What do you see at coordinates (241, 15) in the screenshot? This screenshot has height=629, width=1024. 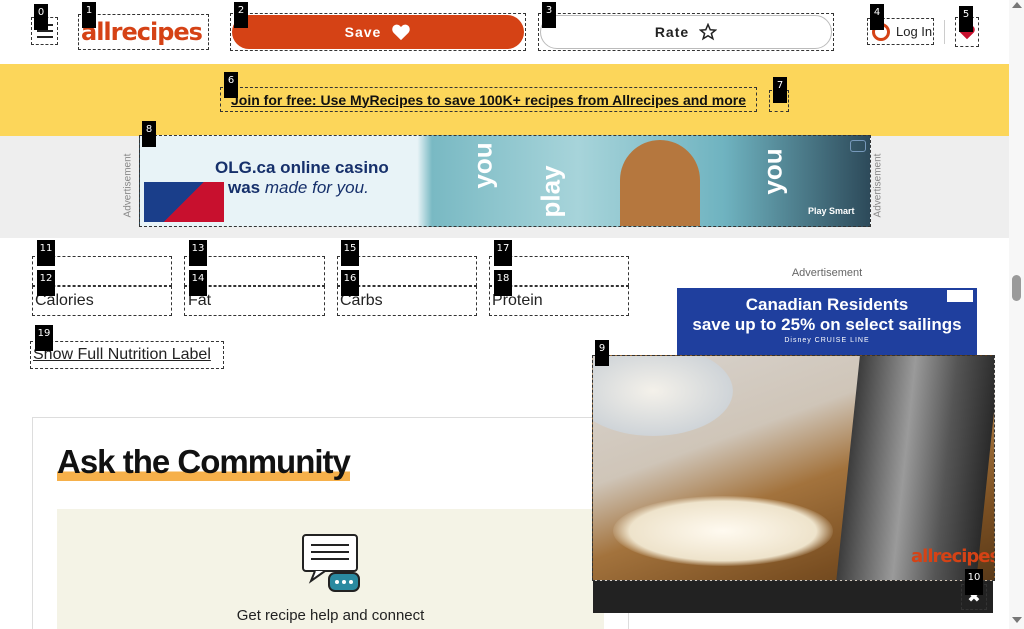 I see `marker-label: 2` at bounding box center [241, 15].